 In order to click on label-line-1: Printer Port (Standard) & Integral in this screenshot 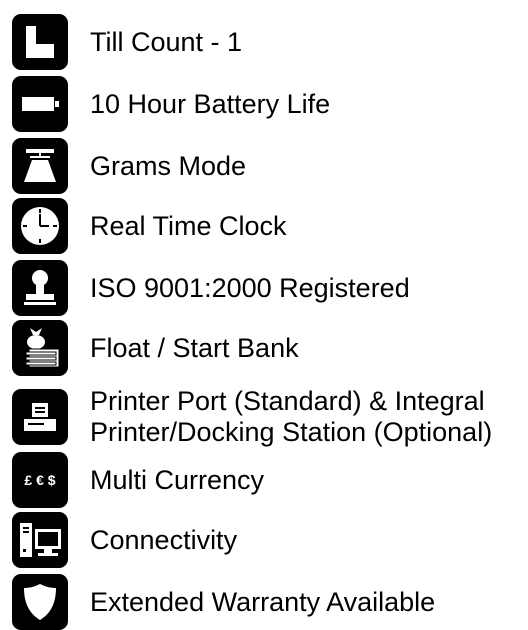, I will do `click(287, 401)`.